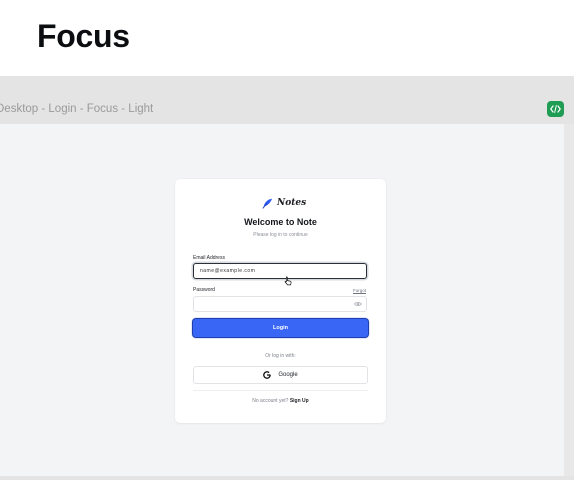 This screenshot has width=574, height=480. I want to click on canvas-scrollbar, so click(569, 300).